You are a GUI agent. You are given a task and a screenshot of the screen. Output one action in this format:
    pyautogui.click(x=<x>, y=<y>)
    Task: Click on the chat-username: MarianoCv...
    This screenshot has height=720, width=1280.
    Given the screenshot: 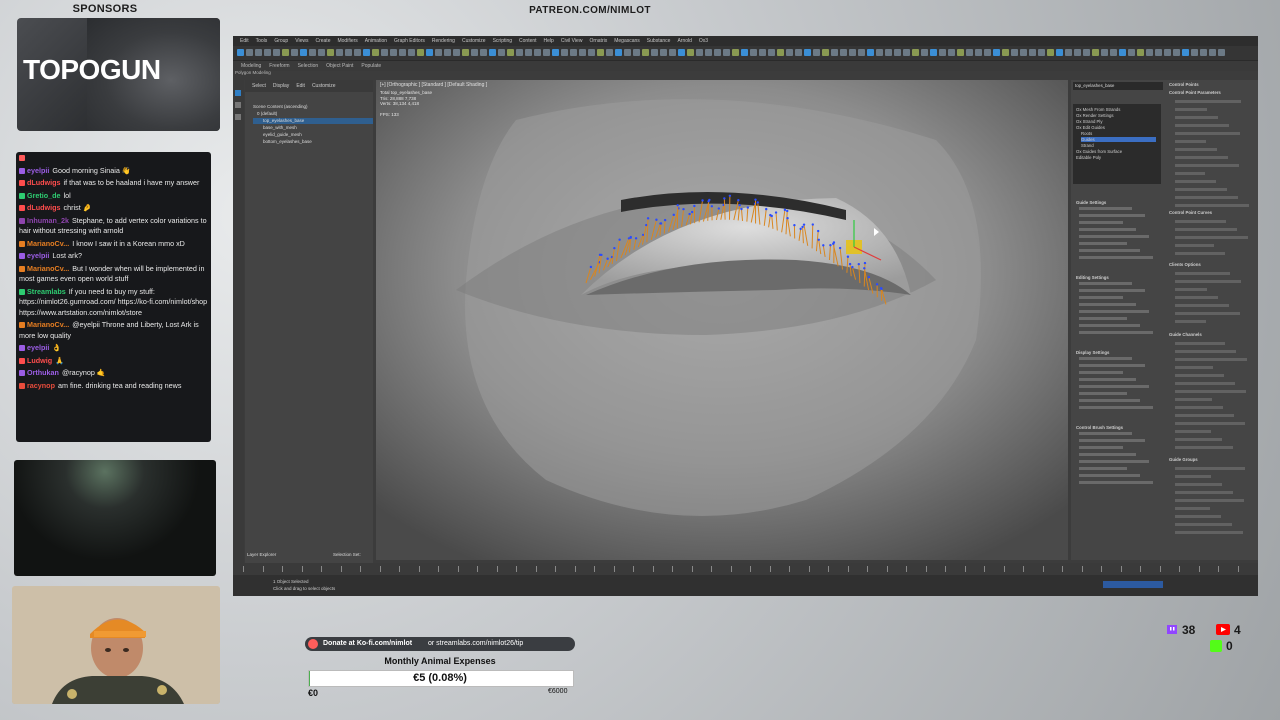 What is the action you would take?
    pyautogui.click(x=48, y=243)
    